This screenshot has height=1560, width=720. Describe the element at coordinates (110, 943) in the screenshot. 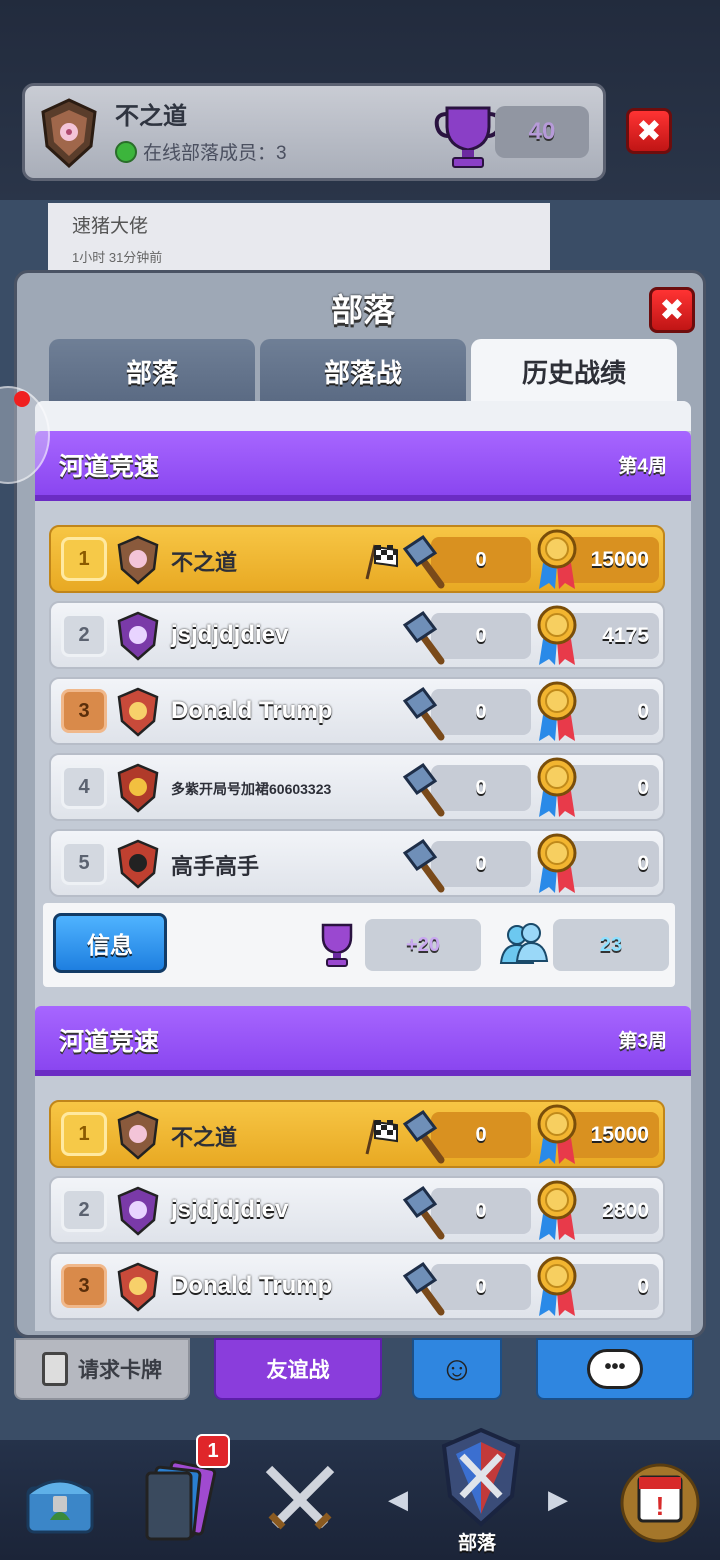

I see `info-button: 信息` at that location.